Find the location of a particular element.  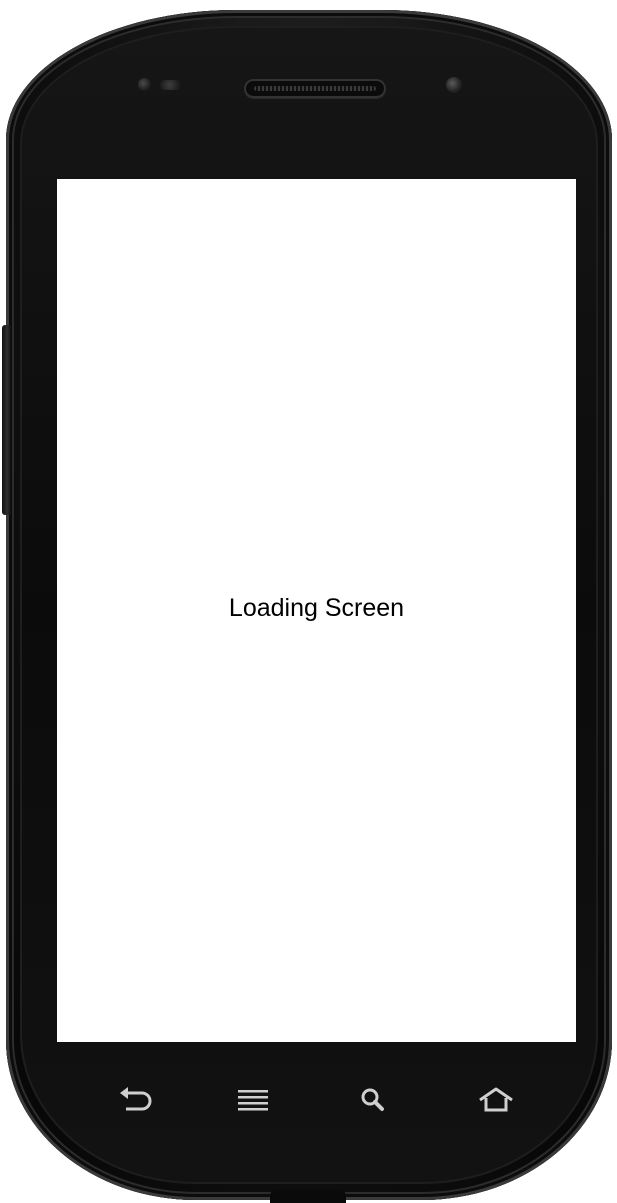

menu-lines-icon is located at coordinates (253, 1100).